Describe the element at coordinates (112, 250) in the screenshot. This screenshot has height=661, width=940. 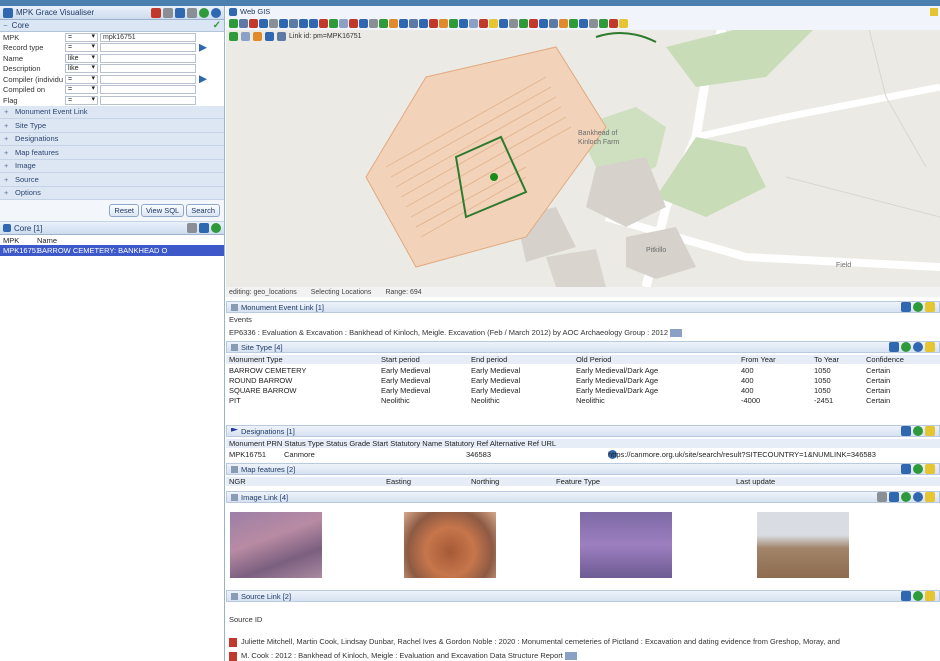
I see `result-row: MPK16751 BARROW CEMETERY: BANKHEAD O` at that location.